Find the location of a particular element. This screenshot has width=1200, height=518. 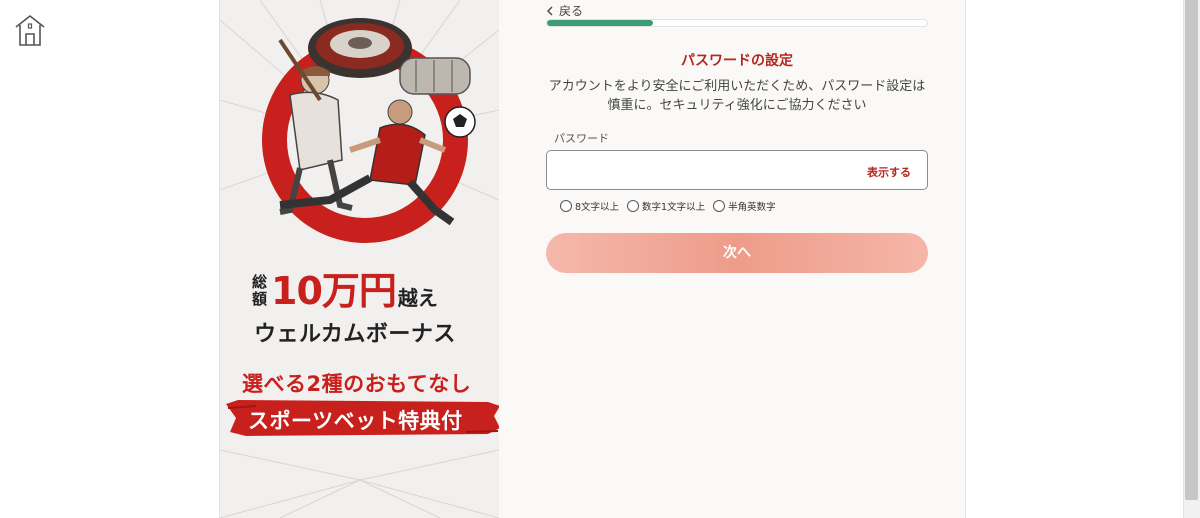

rule-alphanumeric: 半角英数字 is located at coordinates (744, 206).